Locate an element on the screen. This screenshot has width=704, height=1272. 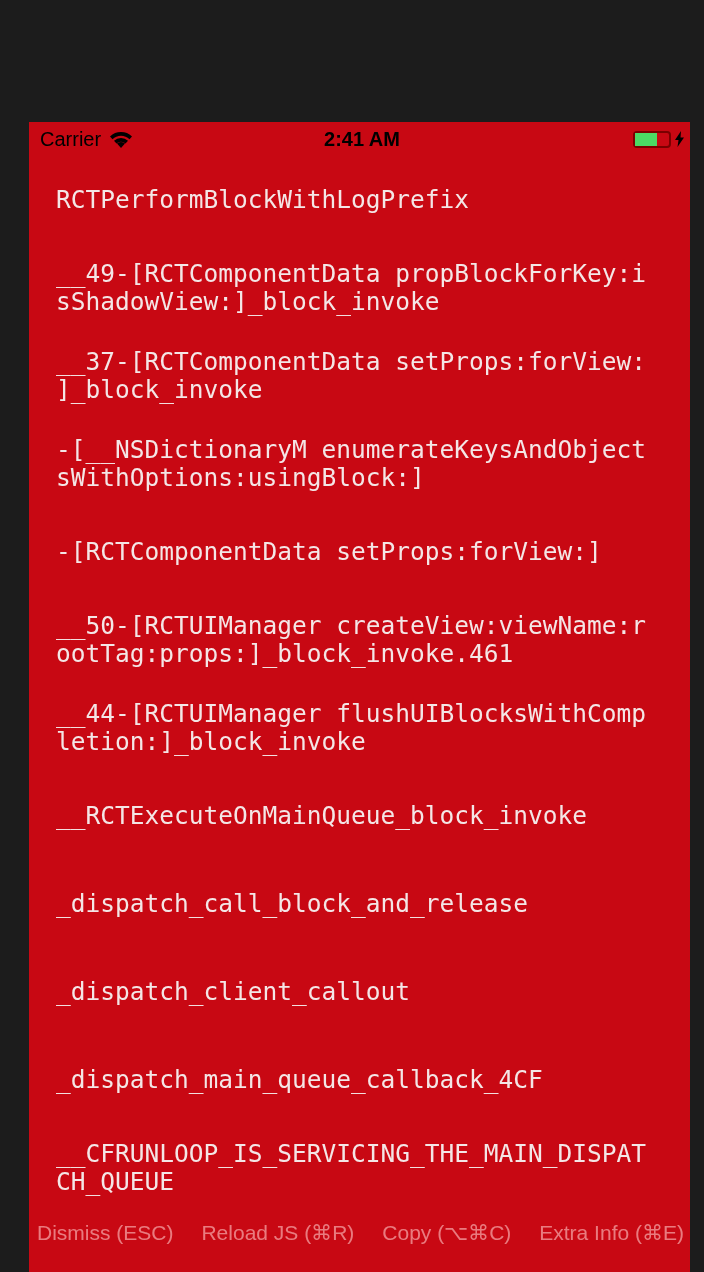
stack-frame: __49-[RCTComponentData propBlockForKey:isShadowView:]_block_invoke is located at coordinates (356, 288).